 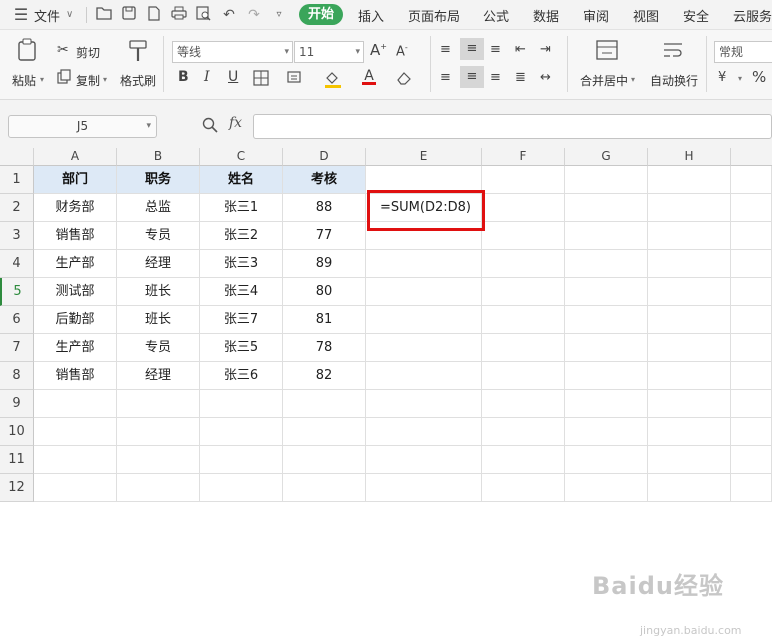 What do you see at coordinates (646, 15) in the screenshot?
I see `tab-view: 视图` at bounding box center [646, 15].